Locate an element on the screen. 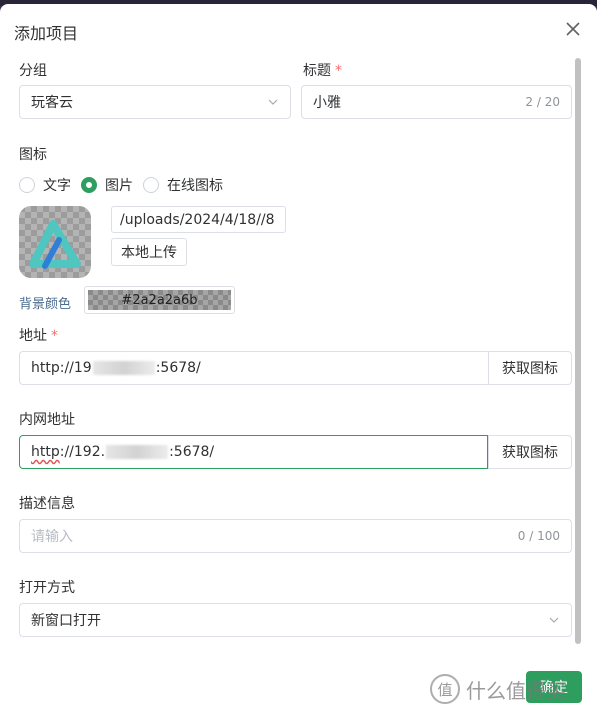 The width and height of the screenshot is (597, 712). lan-address-value-prefix: http is located at coordinates (45, 452).